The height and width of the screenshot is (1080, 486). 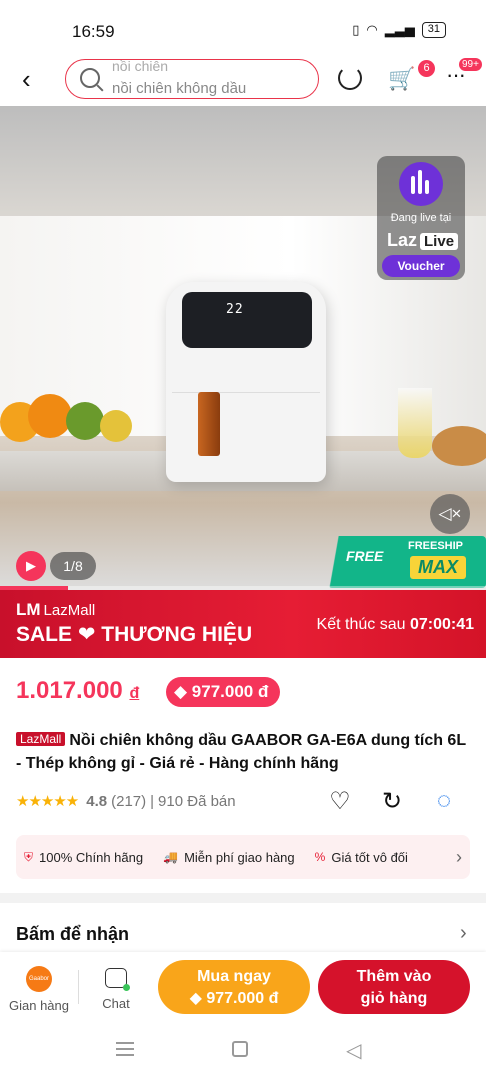 What do you see at coordinates (85, 421) in the screenshot?
I see `vegetable-image` at bounding box center [85, 421].